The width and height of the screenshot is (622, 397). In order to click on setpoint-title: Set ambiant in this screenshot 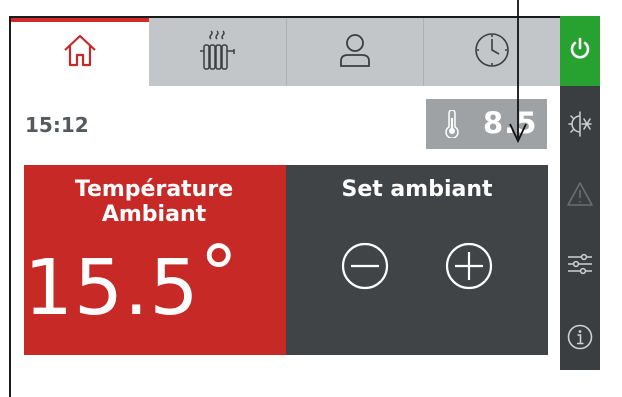, I will do `click(417, 189)`.